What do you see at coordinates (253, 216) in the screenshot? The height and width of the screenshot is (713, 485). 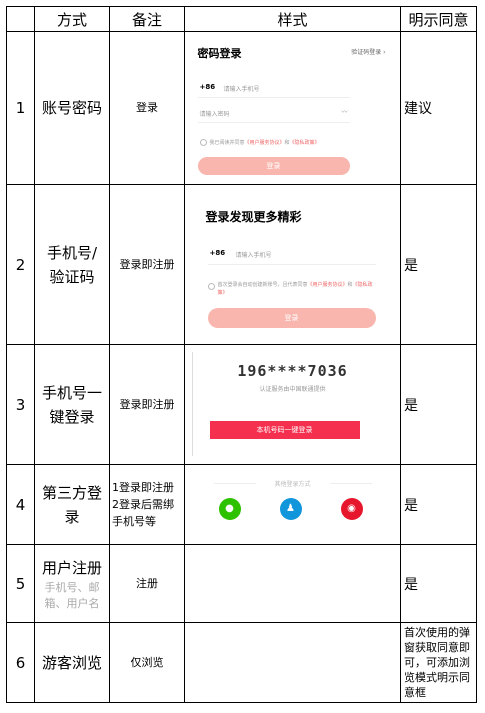 I see `mock-title: 登录发现更多精彩` at bounding box center [253, 216].